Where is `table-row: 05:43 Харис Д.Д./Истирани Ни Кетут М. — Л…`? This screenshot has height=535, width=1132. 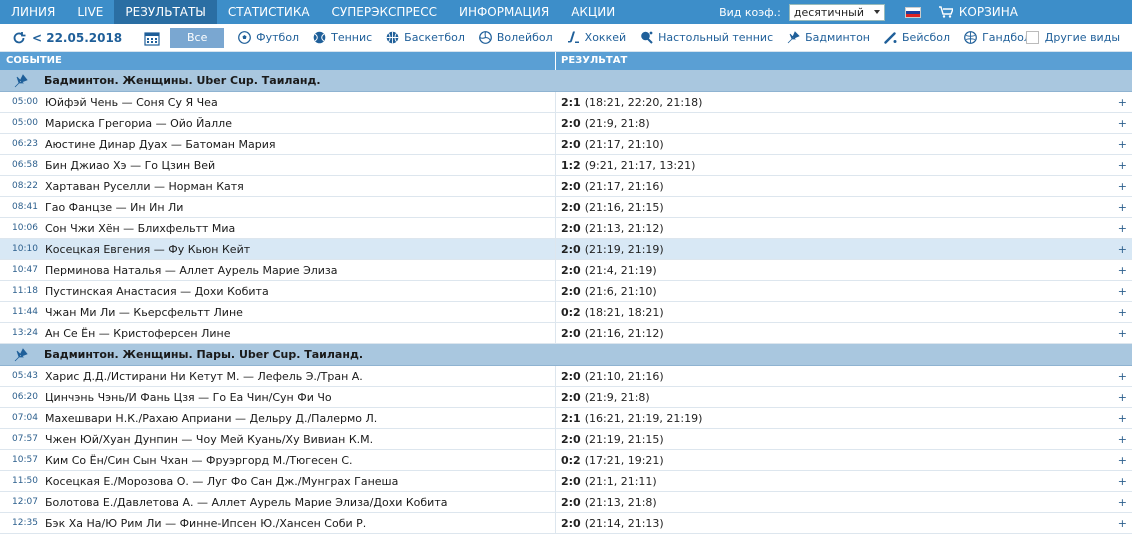 table-row: 05:43 Харис Д.Д./Истирани Ни Кетут М. — Л… is located at coordinates (566, 376).